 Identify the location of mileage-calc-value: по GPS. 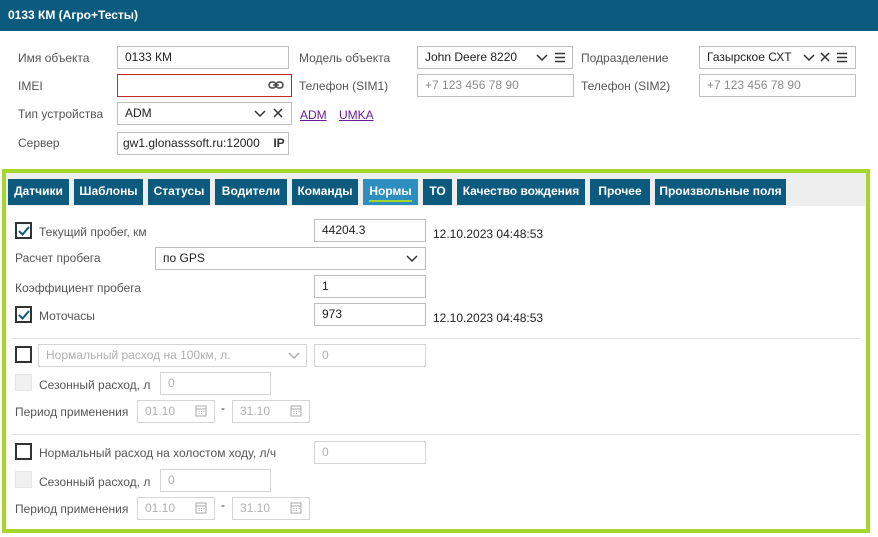
(184, 258).